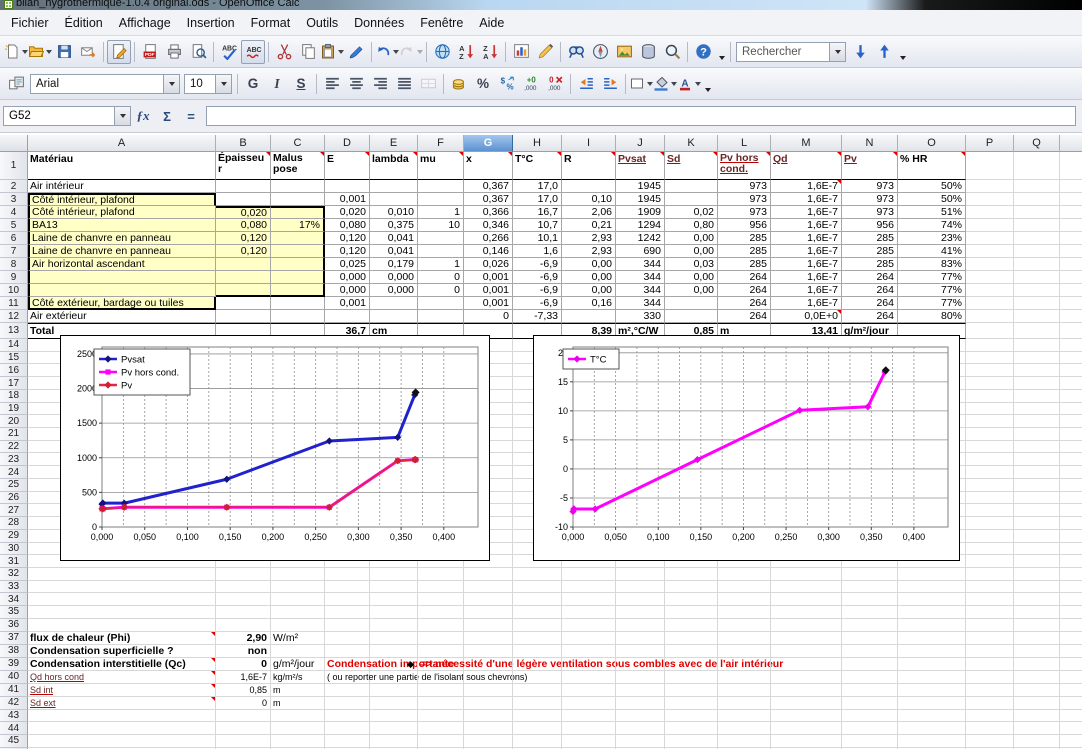  I want to click on cell-T21, so click(1071, 434).